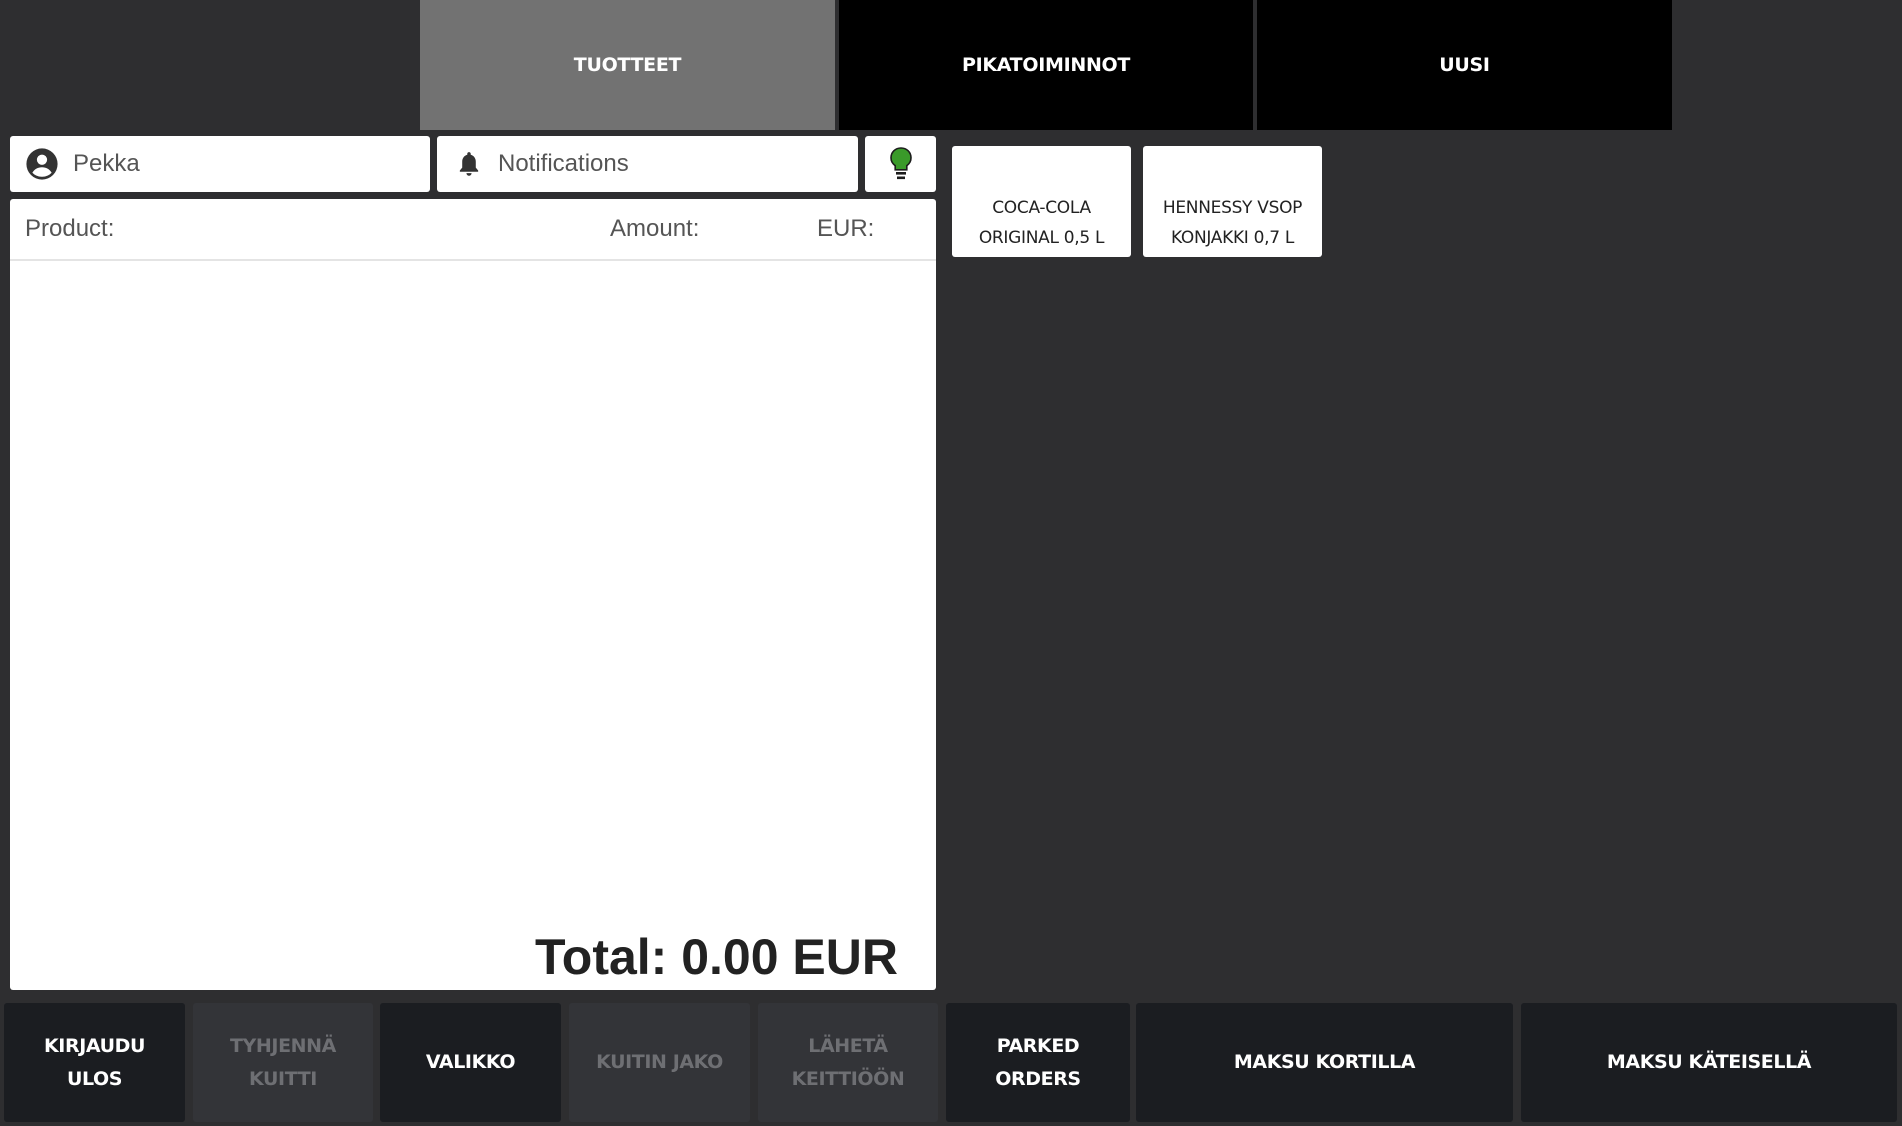  What do you see at coordinates (469, 164) in the screenshot?
I see `bell-icon` at bounding box center [469, 164].